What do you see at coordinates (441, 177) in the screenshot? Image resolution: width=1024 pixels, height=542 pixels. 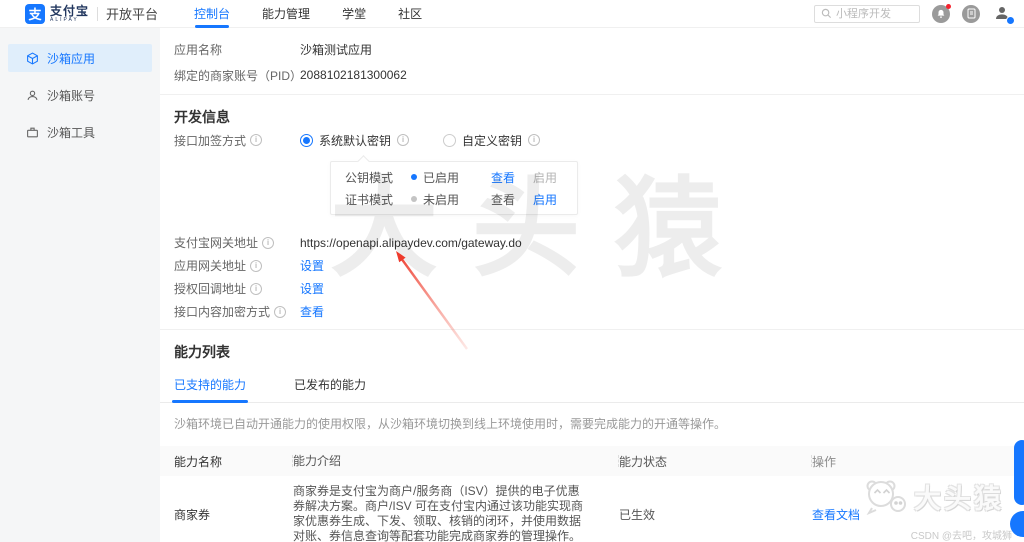 I see `status-text: 已启用` at bounding box center [441, 177].